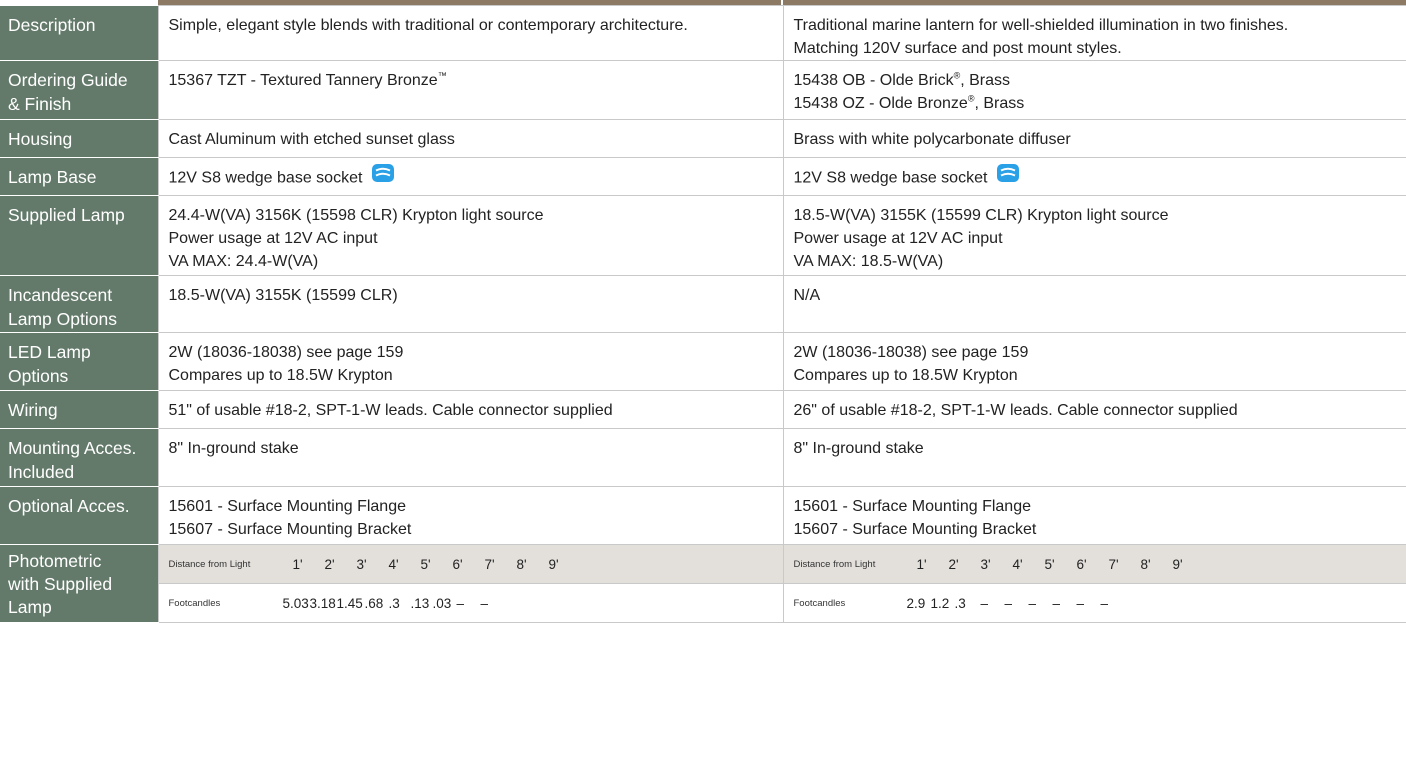 This screenshot has height=771, width=1406. I want to click on row-label-photometric: Photometric with Supplied Lamp, so click(79, 583).